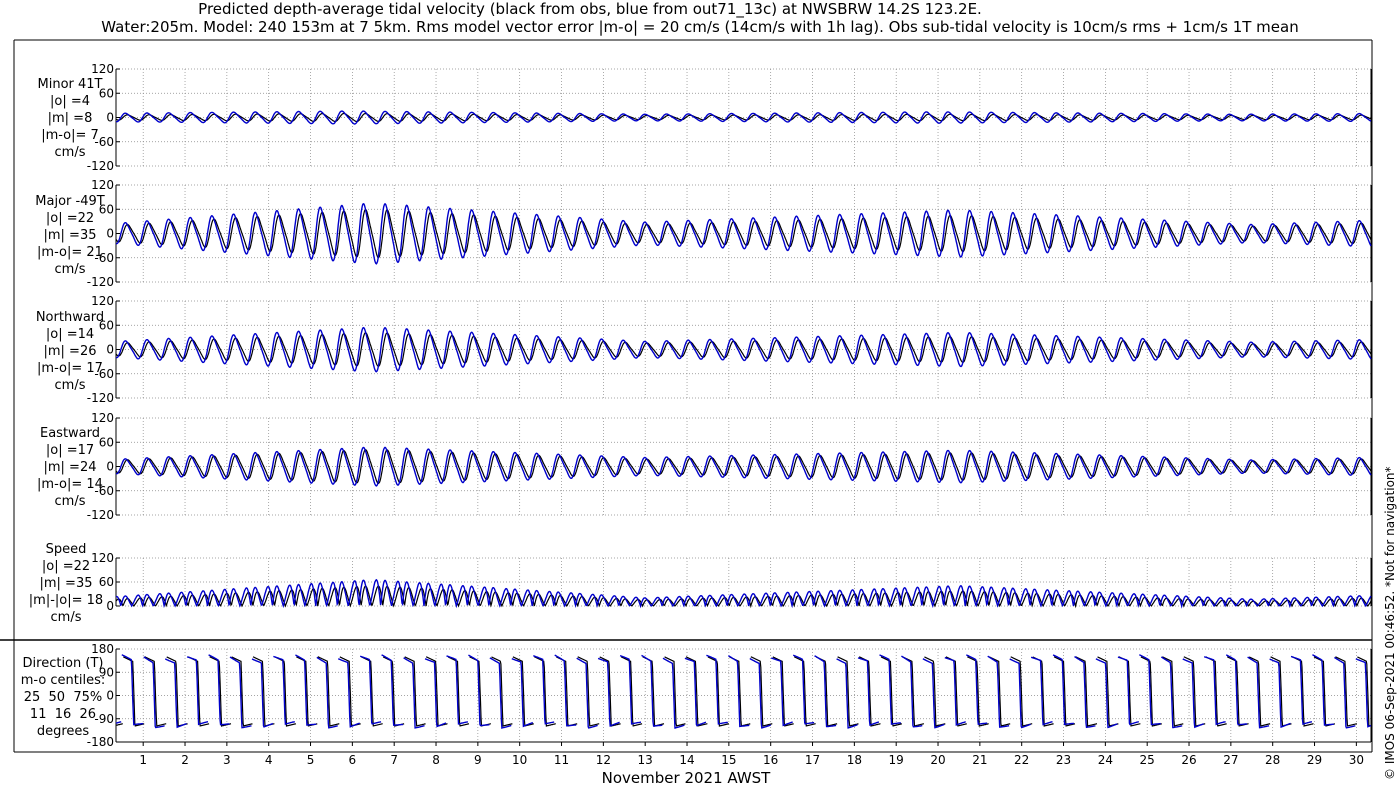 The width and height of the screenshot is (1400, 800). Describe the element at coordinates (102, 649) in the screenshot. I see `y-tick-label: 180` at that location.